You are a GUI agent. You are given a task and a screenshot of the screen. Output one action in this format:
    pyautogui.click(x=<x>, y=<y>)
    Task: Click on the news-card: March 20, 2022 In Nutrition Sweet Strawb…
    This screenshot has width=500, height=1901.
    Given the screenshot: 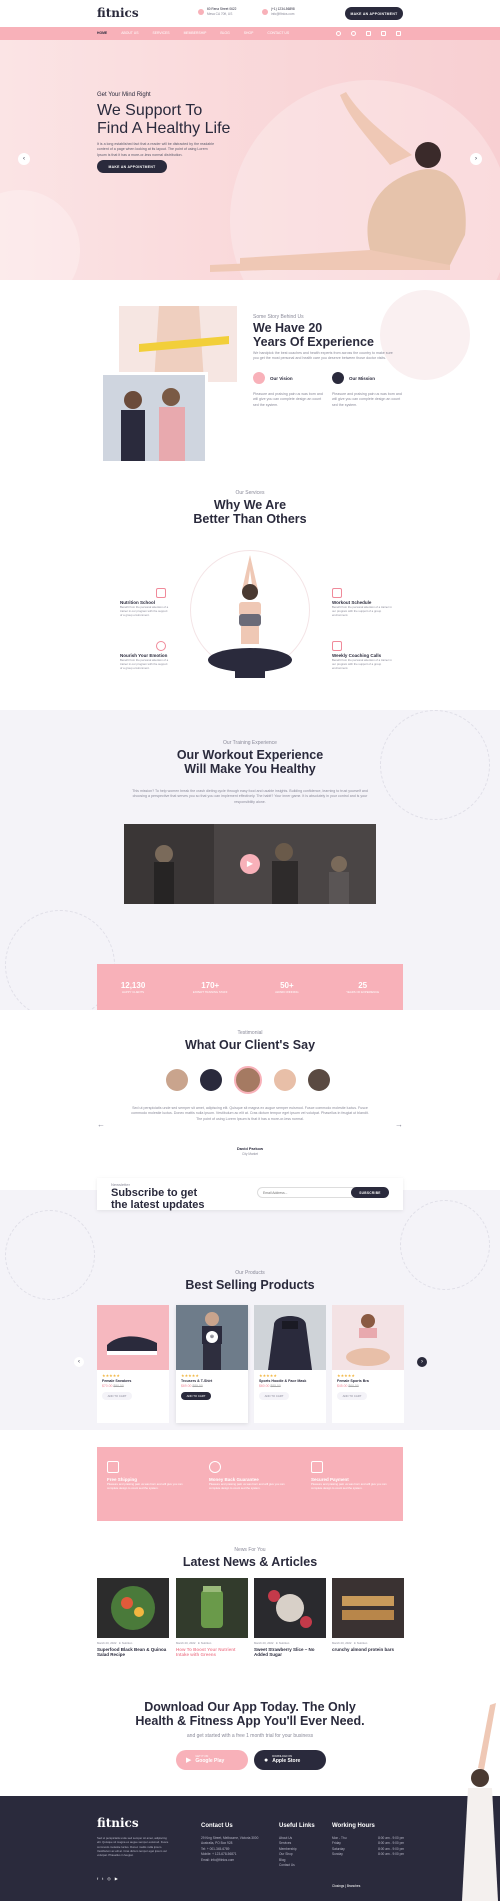 What is the action you would take?
    pyautogui.click(x=290, y=1618)
    